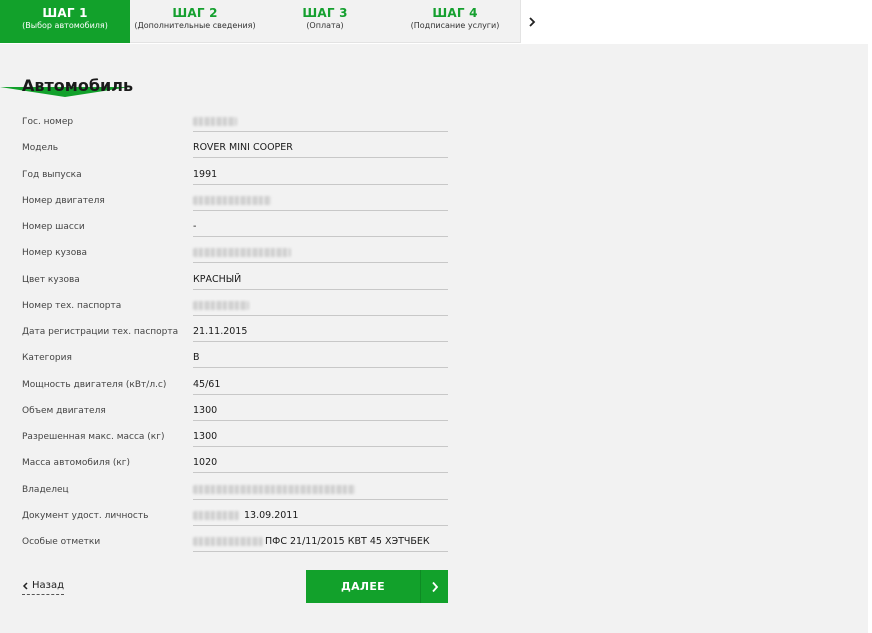  I want to click on field-value-text: 13.09.2011, so click(271, 515).